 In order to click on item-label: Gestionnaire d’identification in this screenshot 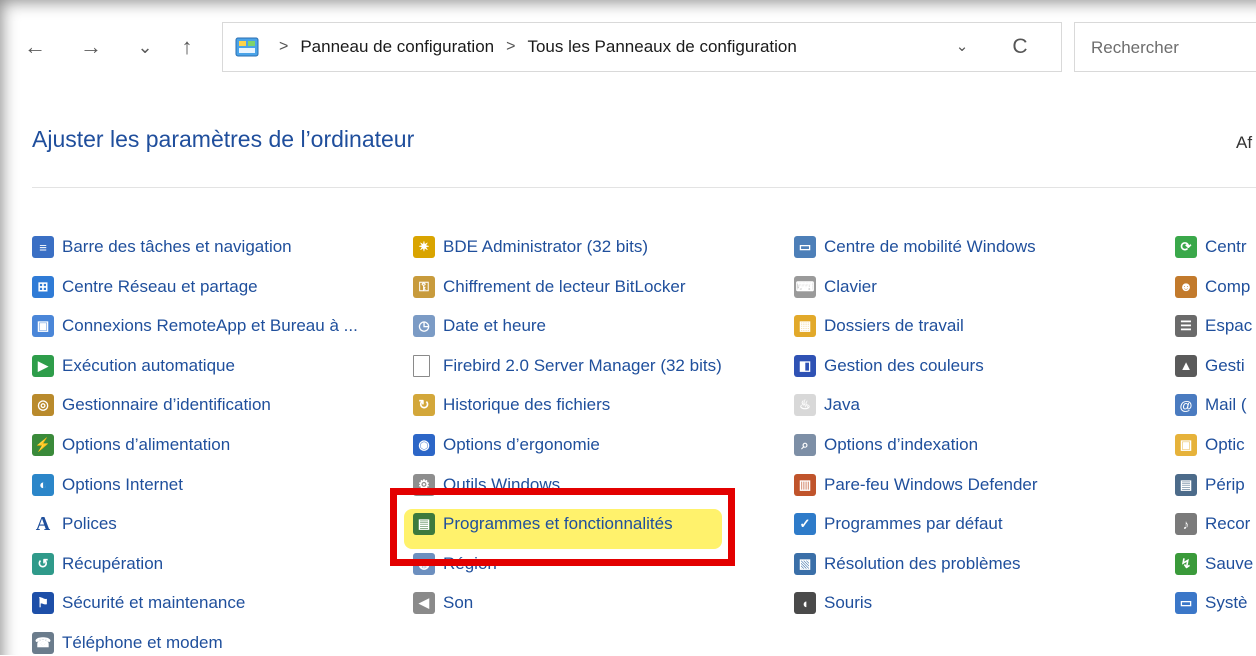, I will do `click(166, 405)`.